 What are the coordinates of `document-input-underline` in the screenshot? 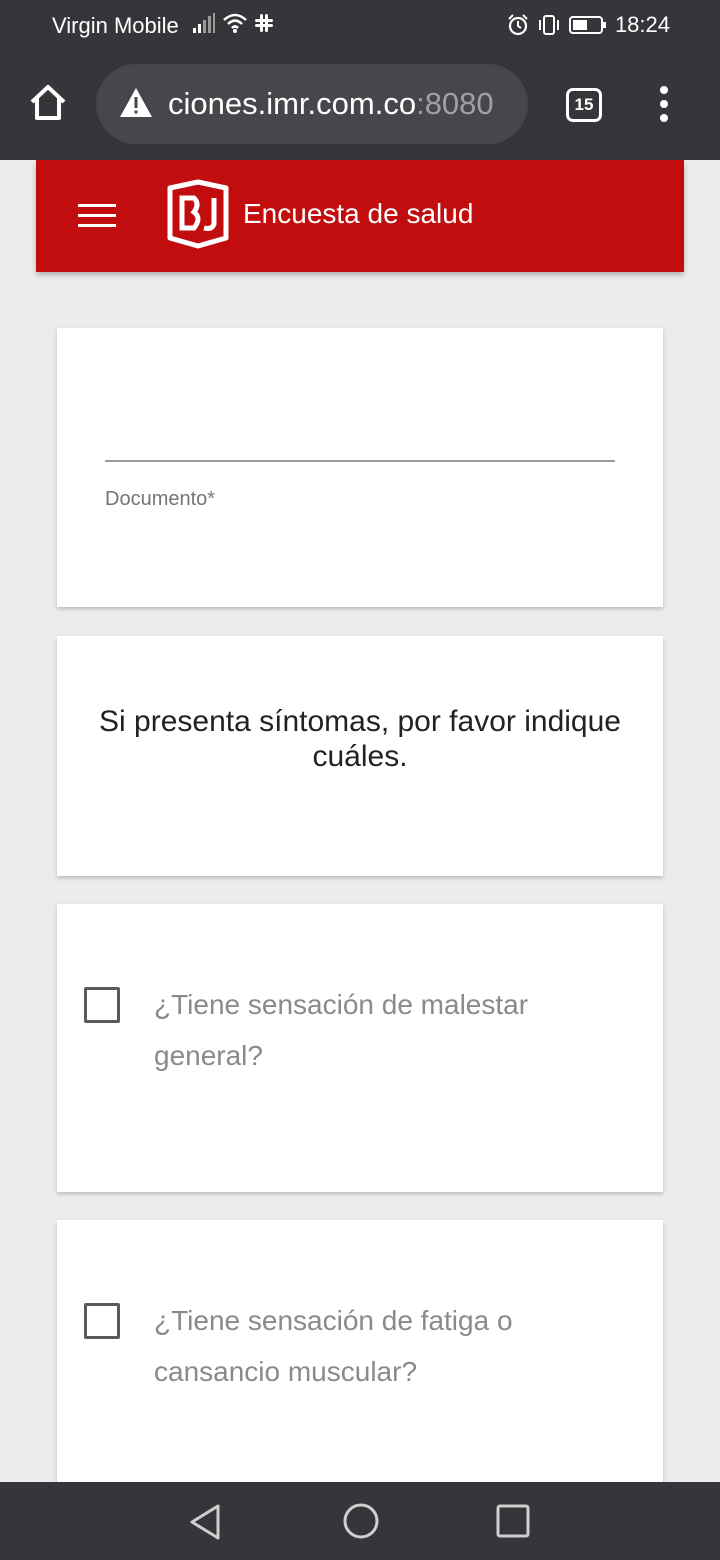 It's located at (360, 461).